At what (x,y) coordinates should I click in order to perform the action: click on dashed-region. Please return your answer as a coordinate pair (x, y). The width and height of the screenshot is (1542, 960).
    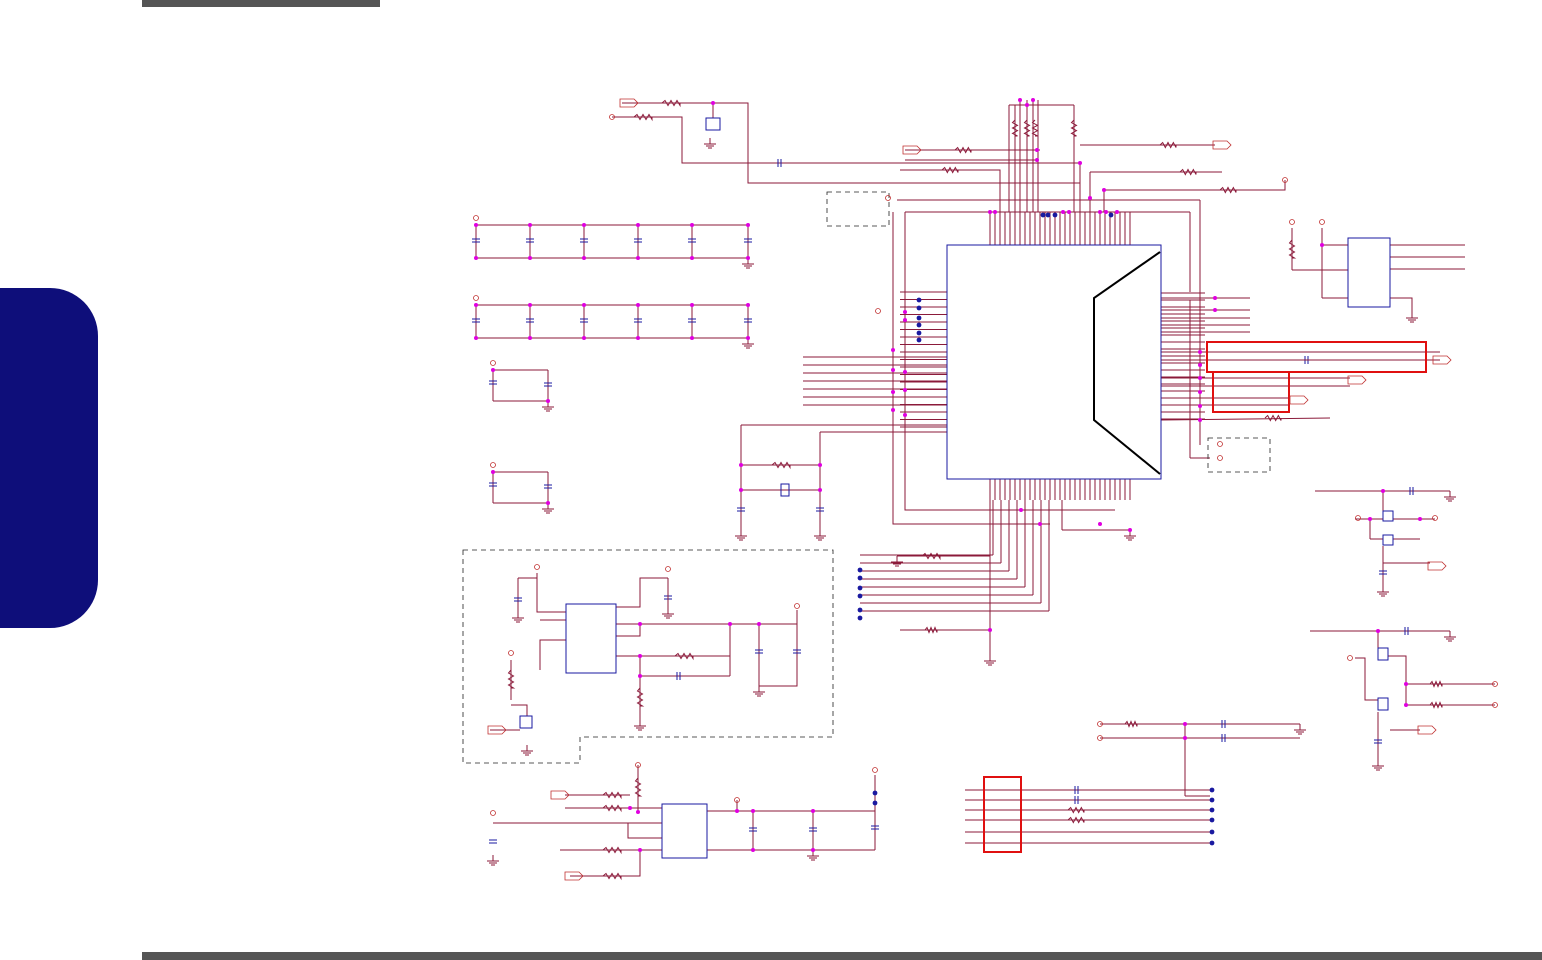
    Looking at the image, I should click on (858, 209).